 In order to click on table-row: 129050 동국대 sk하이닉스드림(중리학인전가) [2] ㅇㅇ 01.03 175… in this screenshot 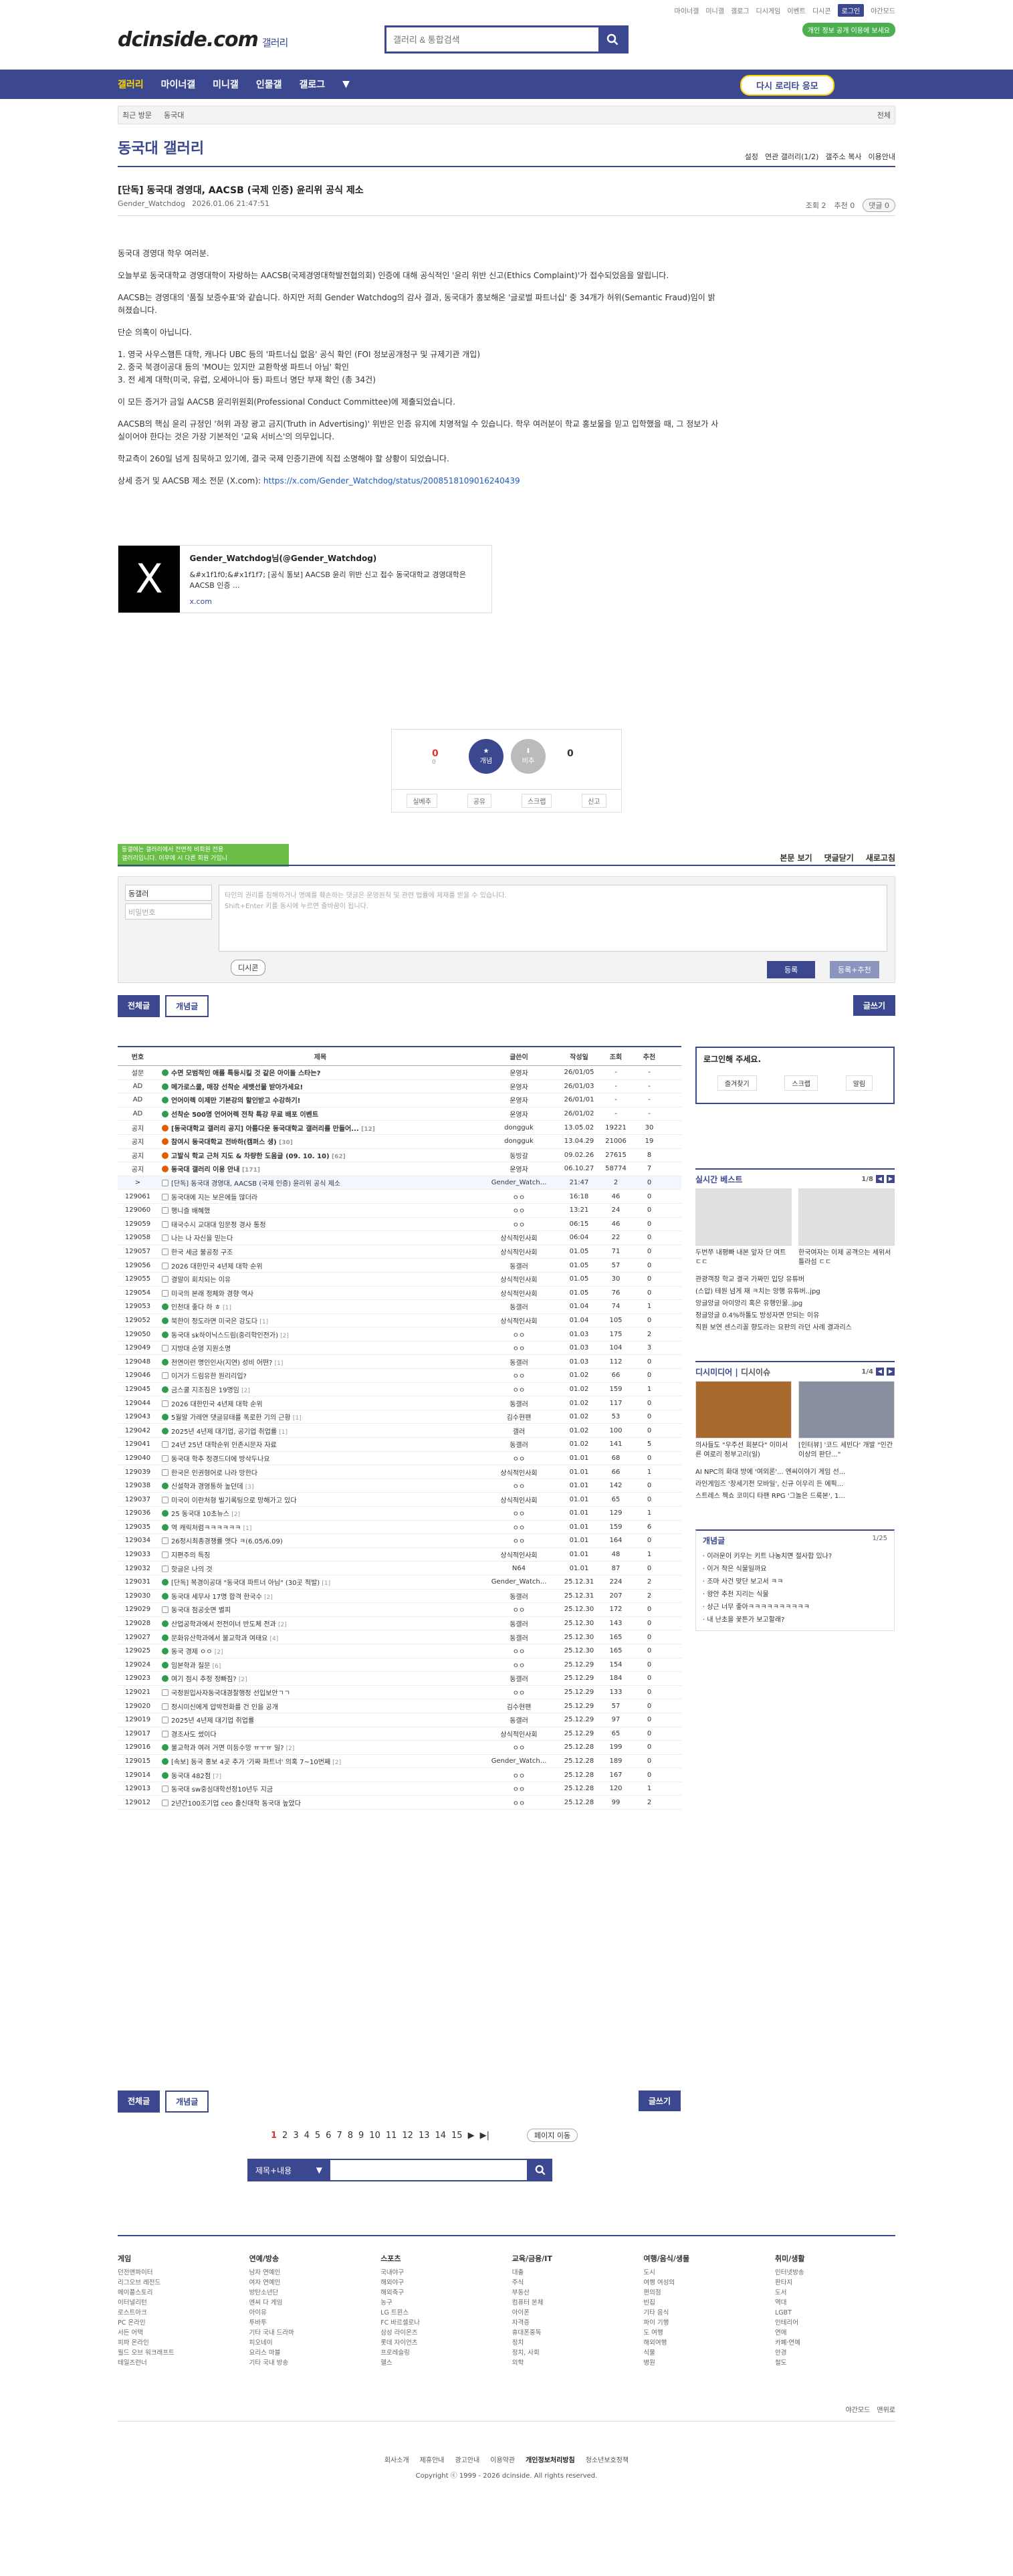, I will do `click(399, 1334)`.